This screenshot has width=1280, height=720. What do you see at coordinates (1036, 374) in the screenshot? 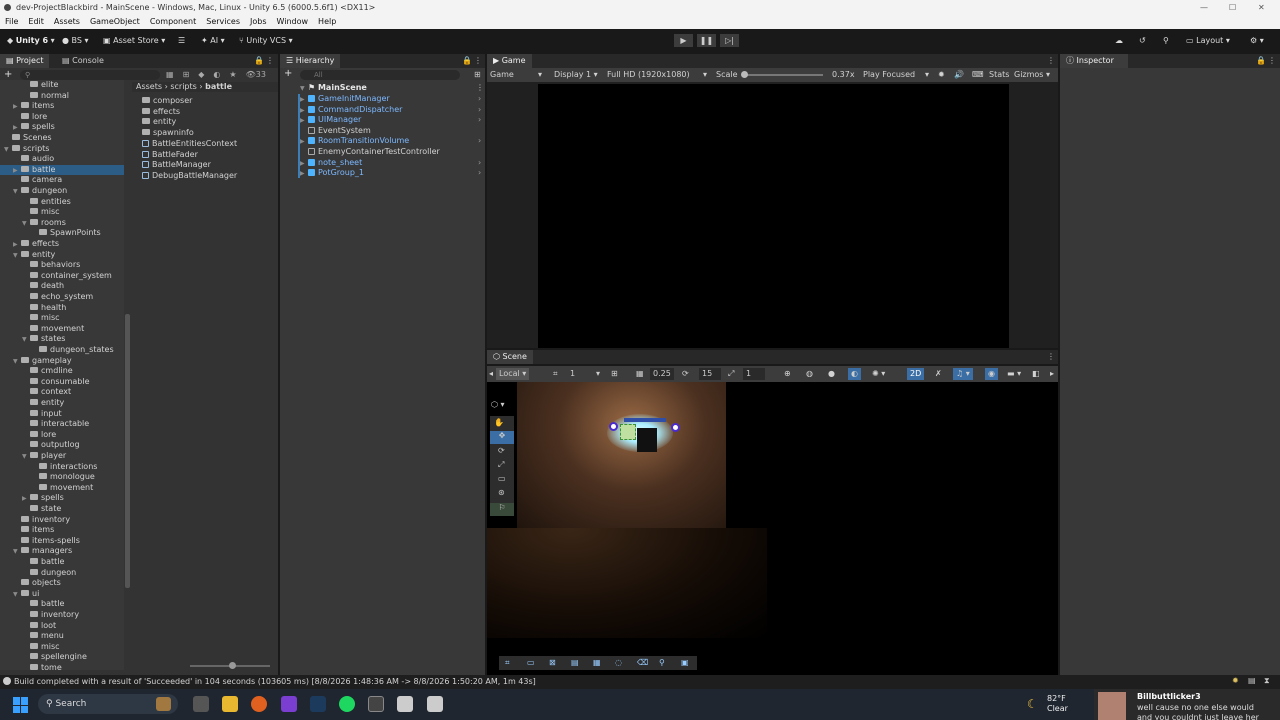
I see `gizmos-scene-icon: ◧` at bounding box center [1036, 374].